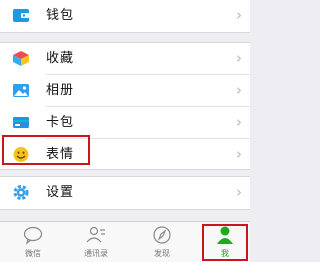 This screenshot has height=262, width=320. Describe the element at coordinates (21, 90) in the screenshot. I see `photo-icon` at that location.